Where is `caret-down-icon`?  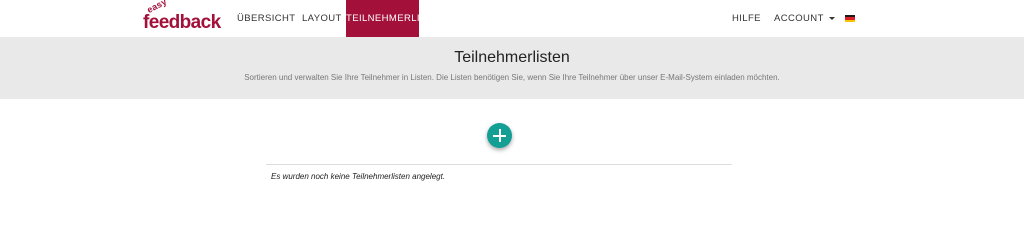 caret-down-icon is located at coordinates (831, 18).